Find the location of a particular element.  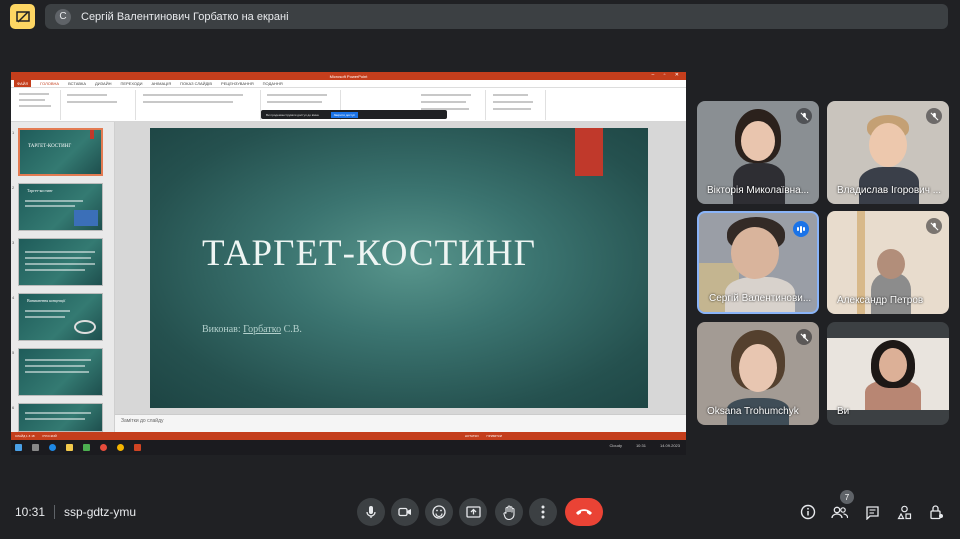

status-comments-button: ПРИМІТКИ is located at coordinates (494, 436).